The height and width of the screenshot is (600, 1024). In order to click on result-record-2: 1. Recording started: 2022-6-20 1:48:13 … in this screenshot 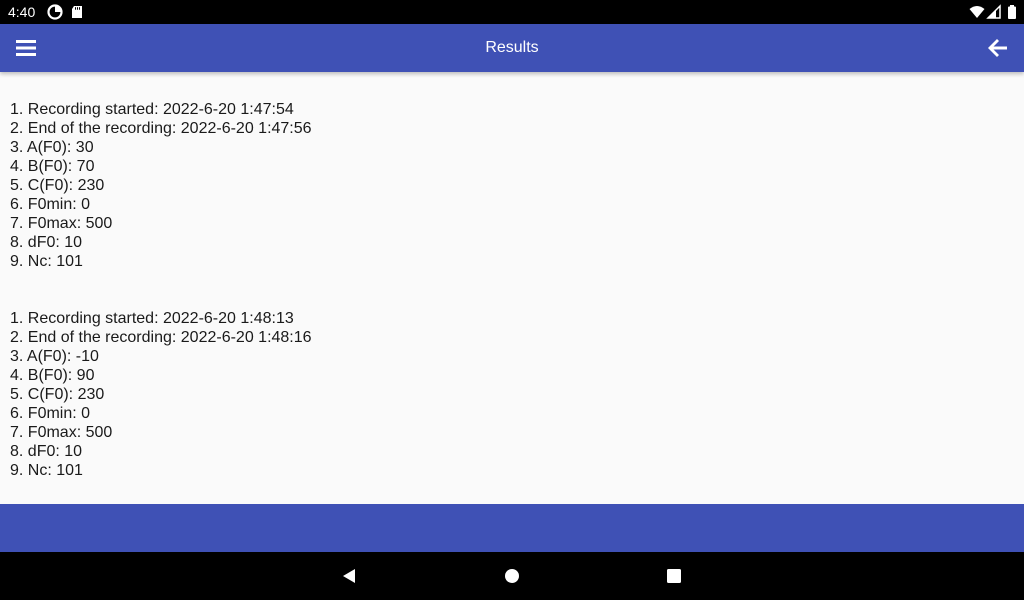, I will do `click(161, 394)`.